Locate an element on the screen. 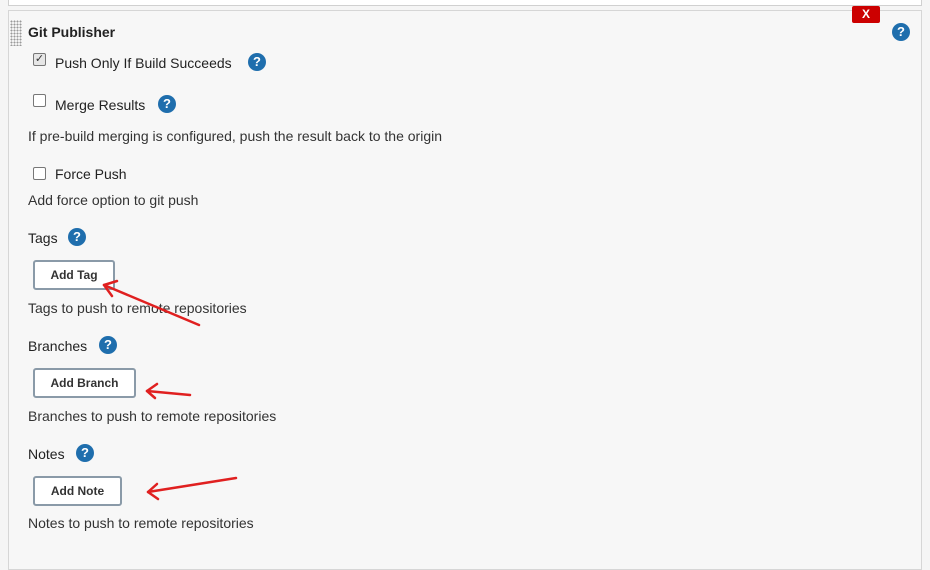  annotation-arrows is located at coordinates (170, 390).